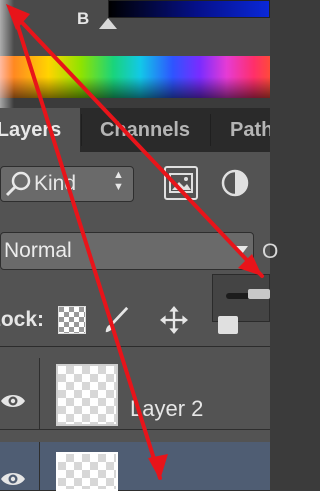  What do you see at coordinates (174, 320) in the screenshot?
I see `lock-position-icon` at bounding box center [174, 320].